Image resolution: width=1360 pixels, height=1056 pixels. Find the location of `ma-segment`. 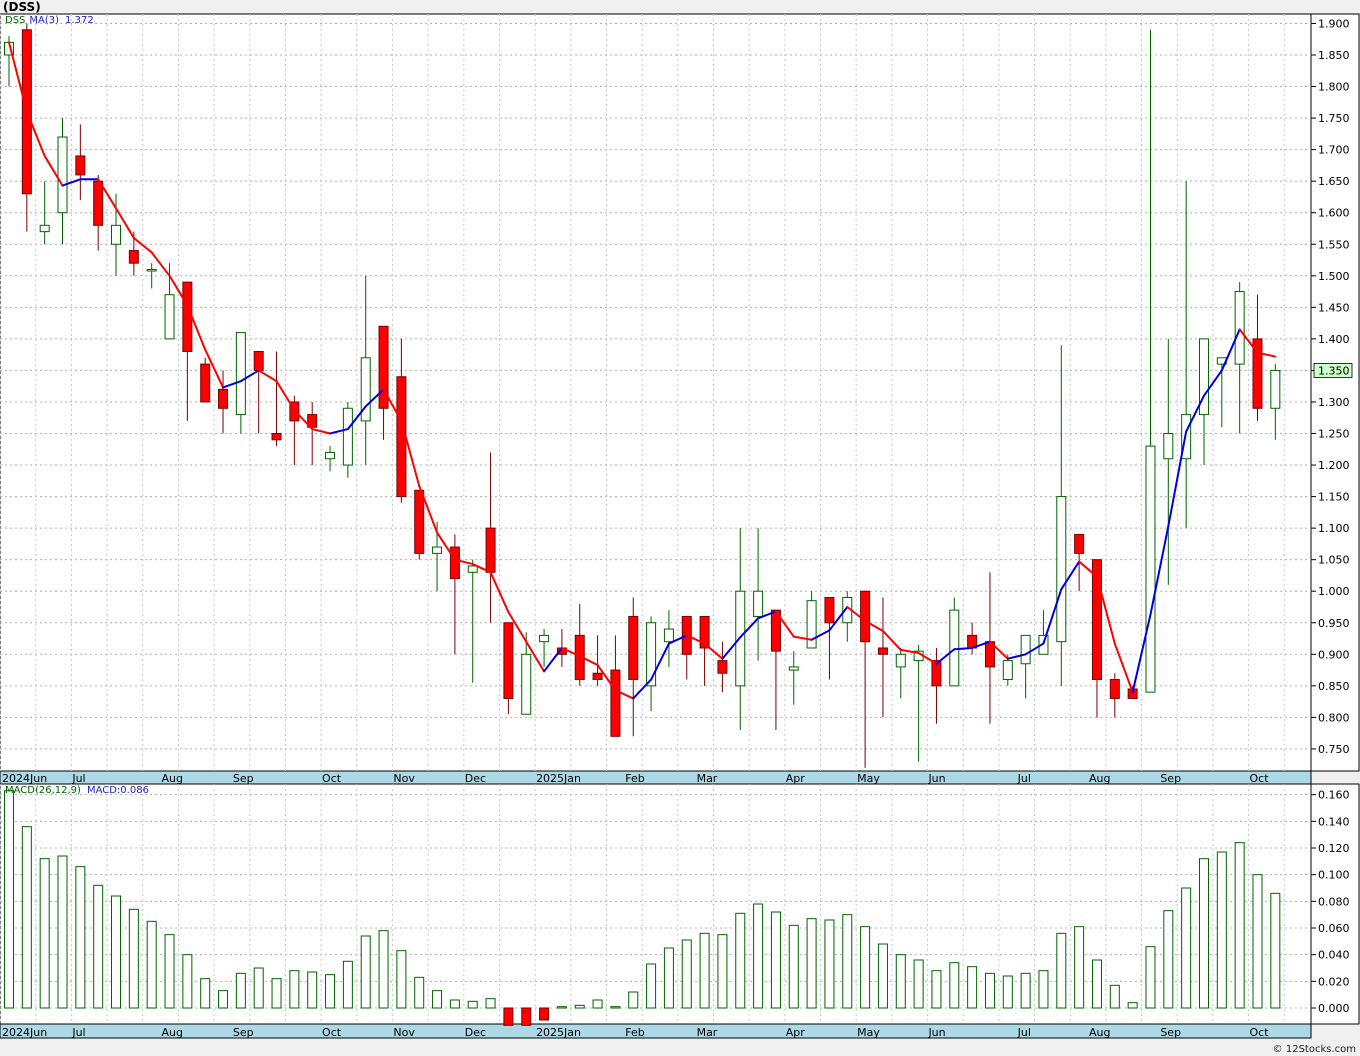

ma-segment is located at coordinates (963, 648).